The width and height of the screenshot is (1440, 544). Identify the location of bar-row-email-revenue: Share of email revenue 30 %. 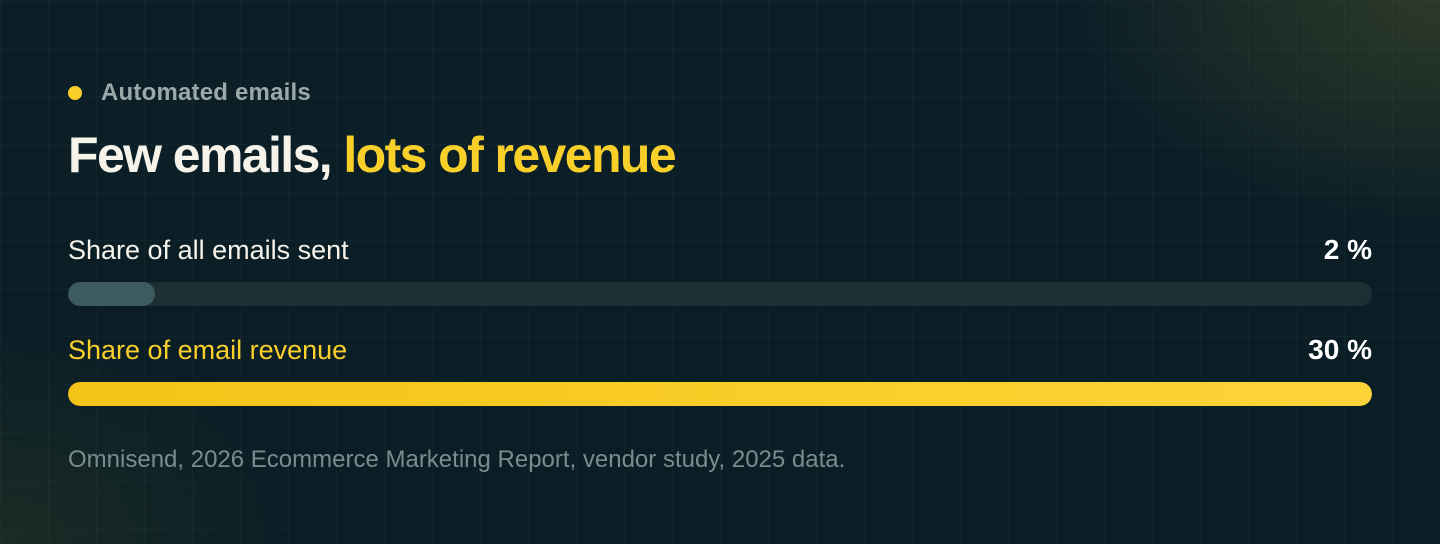
(720, 350).